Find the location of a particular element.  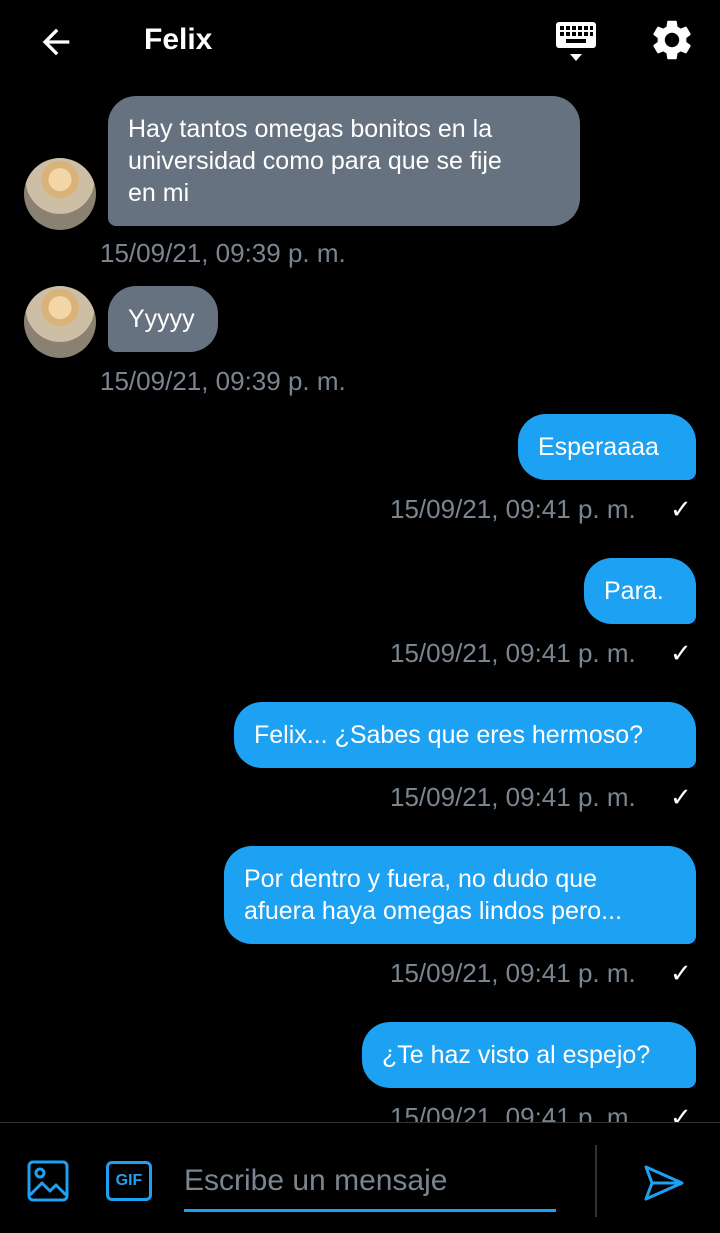

settings-button is located at coordinates (672, 40).